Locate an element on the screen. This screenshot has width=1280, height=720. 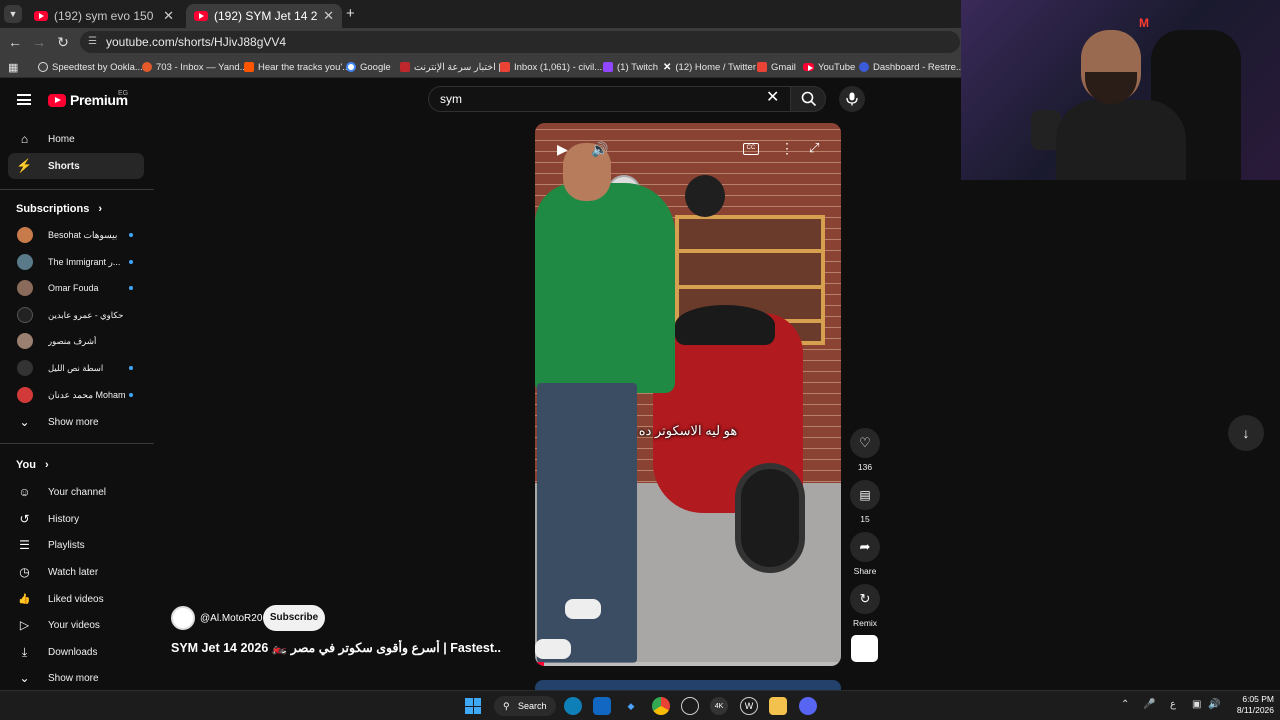
like-button: ♡ is located at coordinates (865, 443).